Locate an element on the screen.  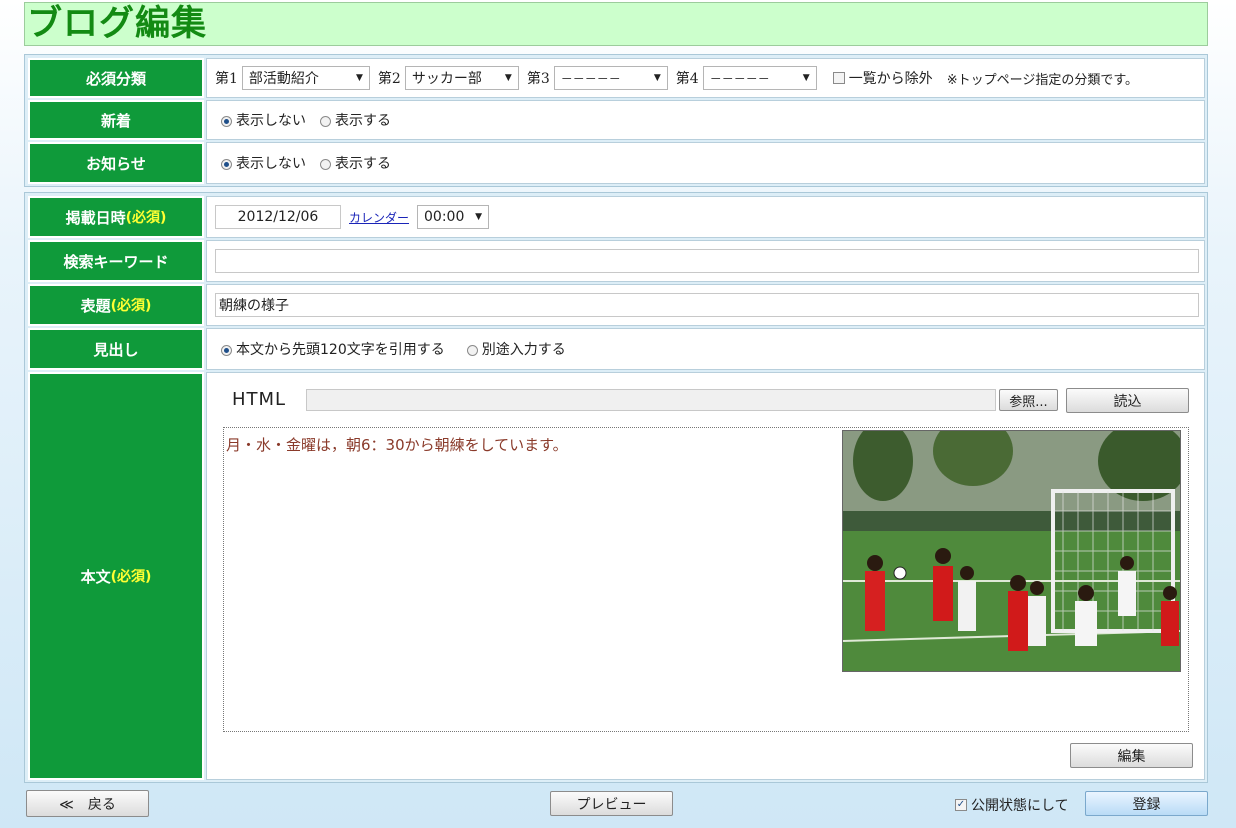
subject-label-text: 表題 is located at coordinates (95, 305).